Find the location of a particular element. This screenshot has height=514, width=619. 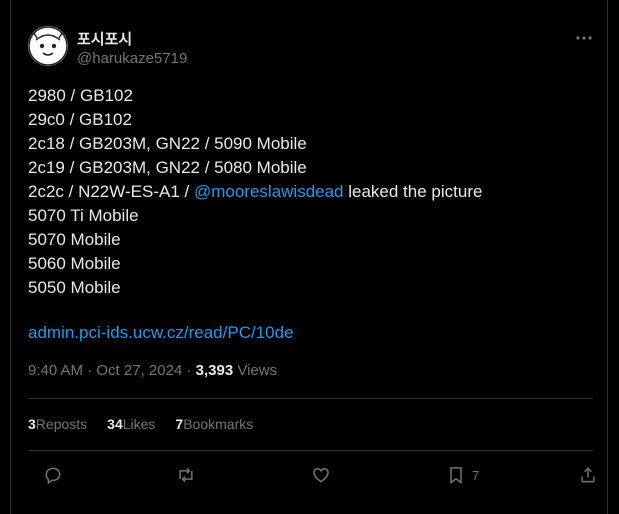

share-button is located at coordinates (588, 475).